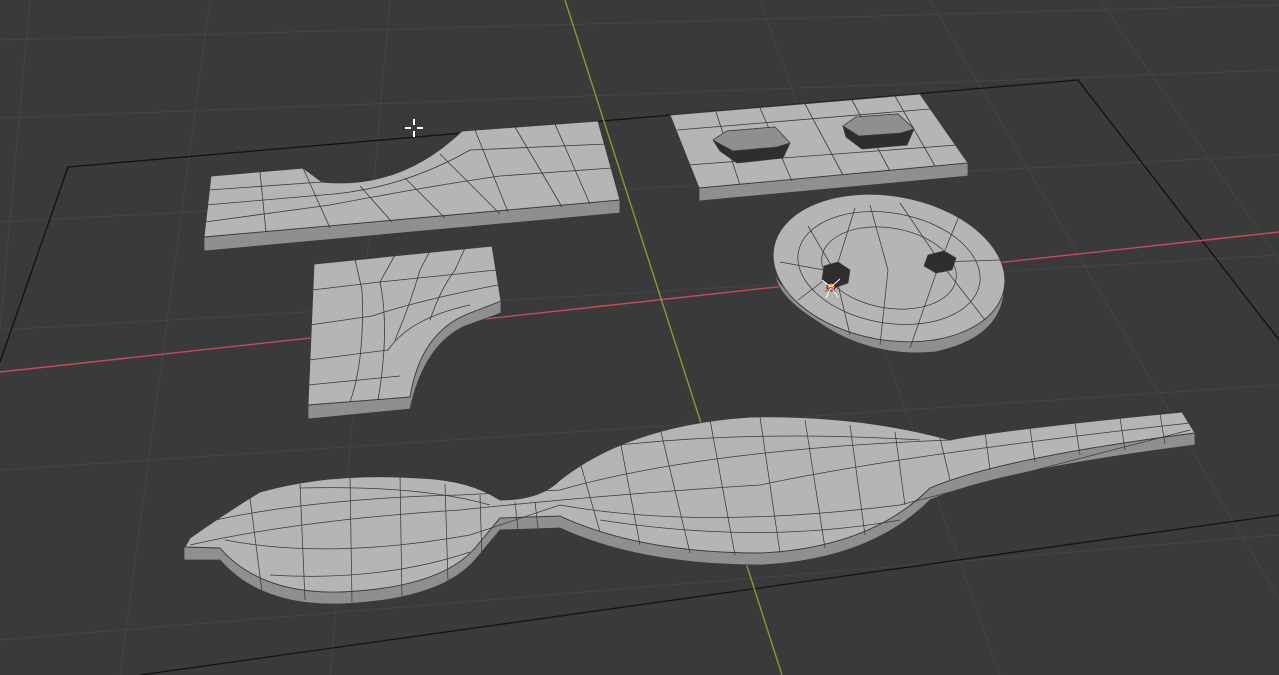  Describe the element at coordinates (414, 128) in the screenshot. I see `crosshair-cursor-icon` at that location.